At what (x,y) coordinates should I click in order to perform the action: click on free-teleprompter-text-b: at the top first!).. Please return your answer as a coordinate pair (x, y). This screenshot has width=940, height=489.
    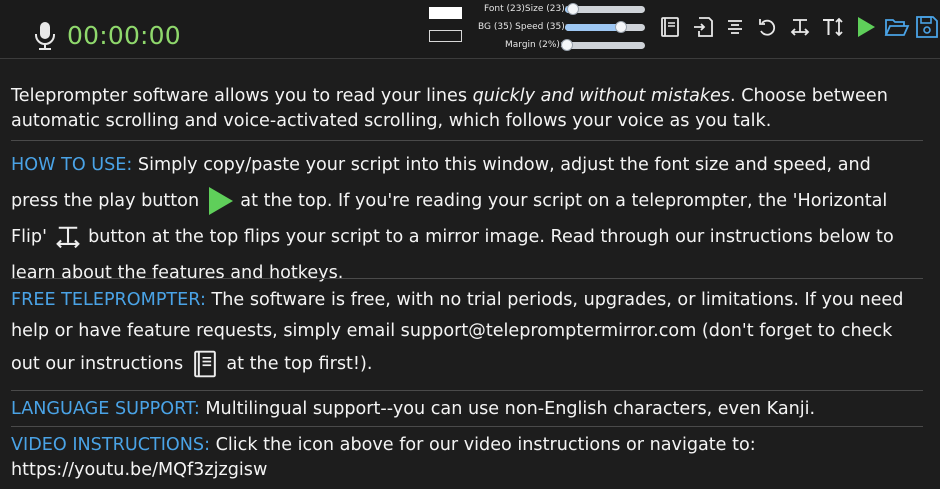
    Looking at the image, I should click on (296, 364).